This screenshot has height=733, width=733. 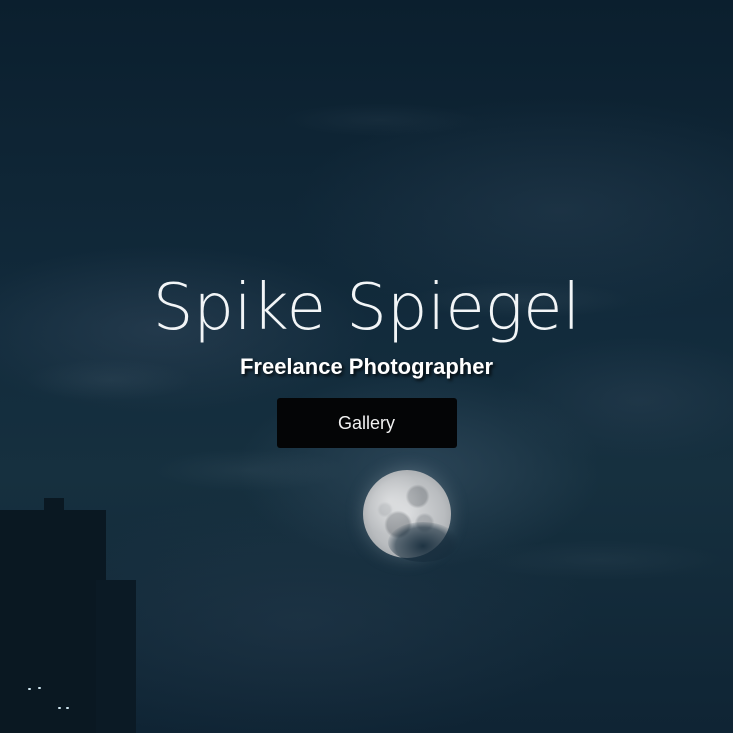 I want to click on building-silhouette-secondary, so click(x=116, y=656).